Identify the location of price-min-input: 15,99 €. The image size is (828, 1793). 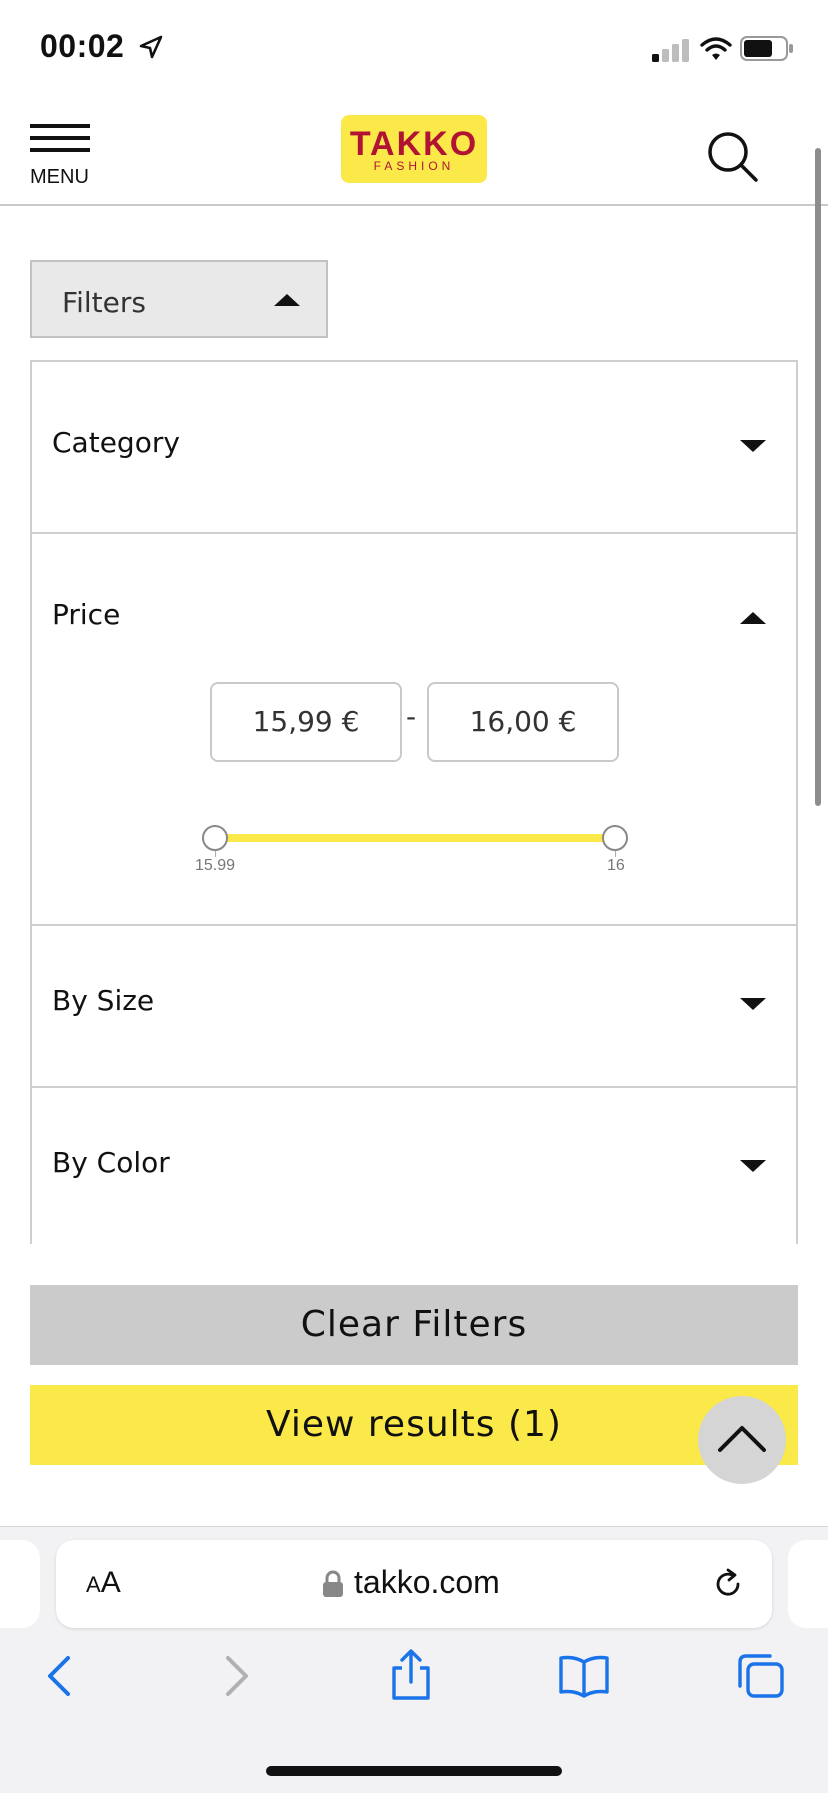
(306, 722).